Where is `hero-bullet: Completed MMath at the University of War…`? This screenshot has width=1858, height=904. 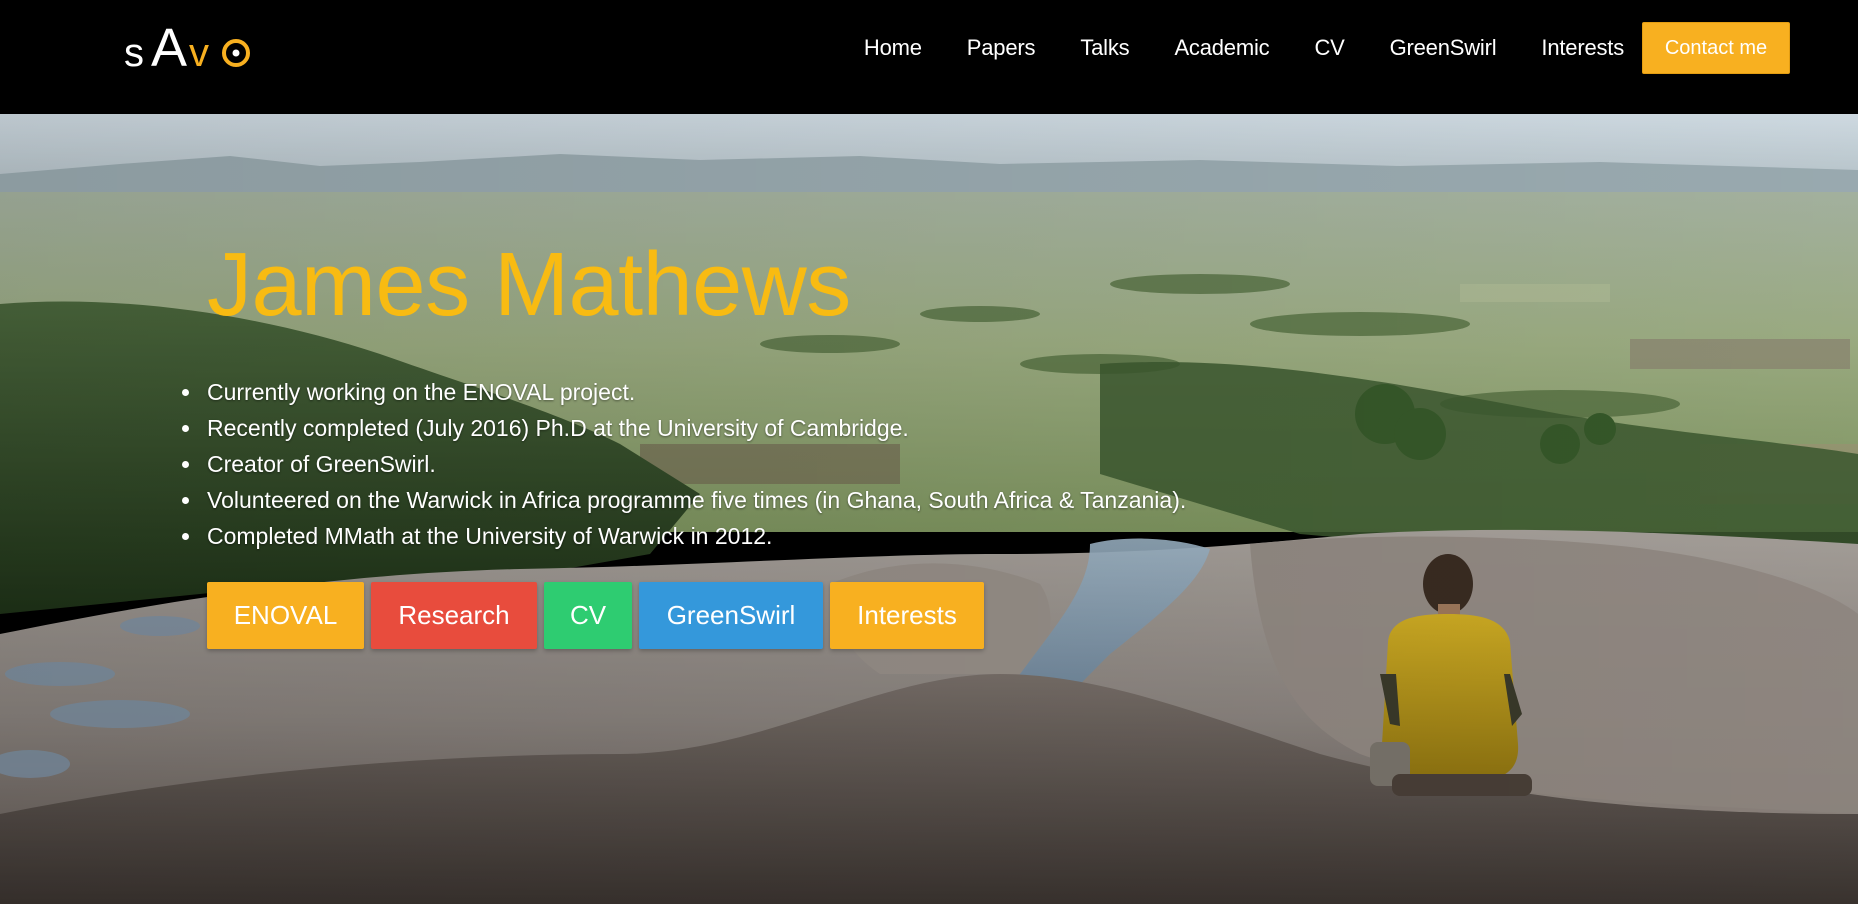 hero-bullet: Completed MMath at the University of War… is located at coordinates (683, 536).